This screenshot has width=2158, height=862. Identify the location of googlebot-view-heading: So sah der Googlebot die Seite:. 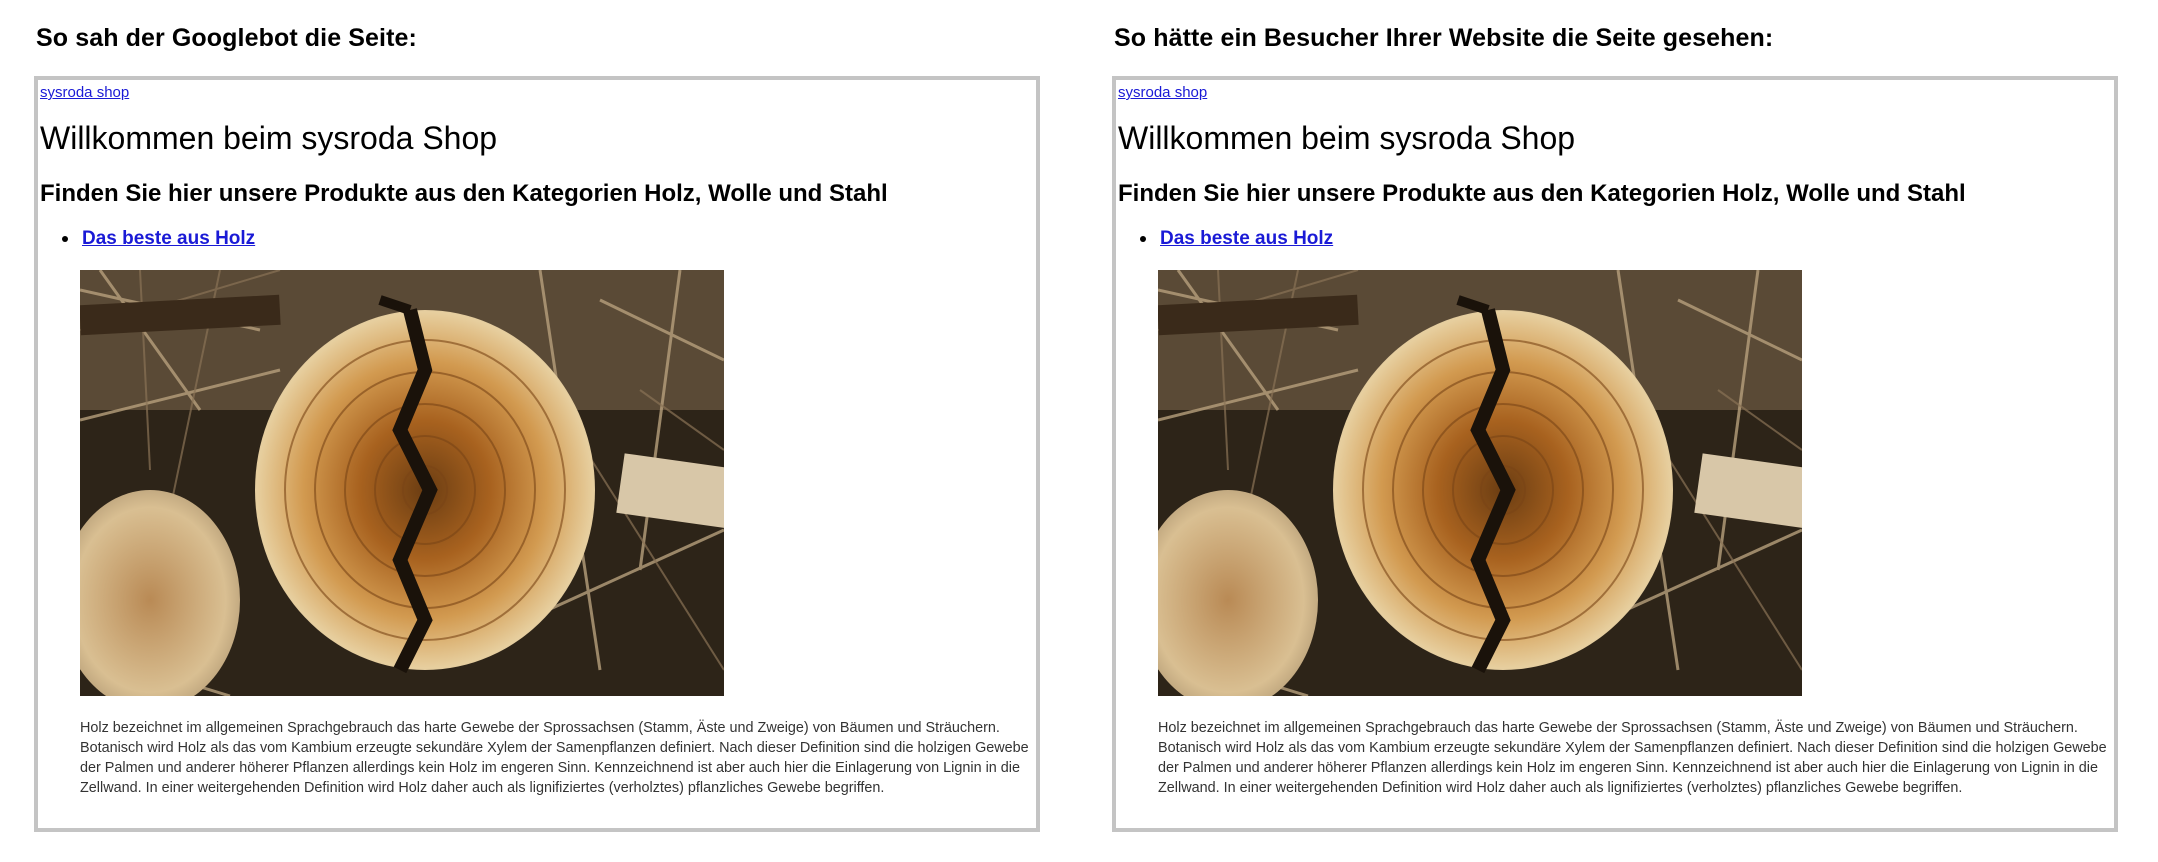
(226, 38).